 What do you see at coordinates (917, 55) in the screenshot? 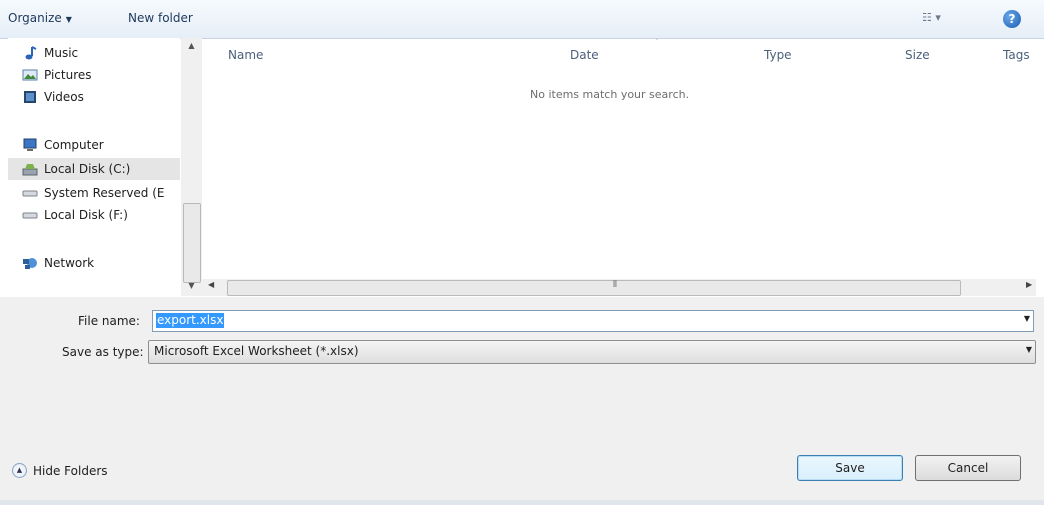
I see `column-header-size: Size` at bounding box center [917, 55].